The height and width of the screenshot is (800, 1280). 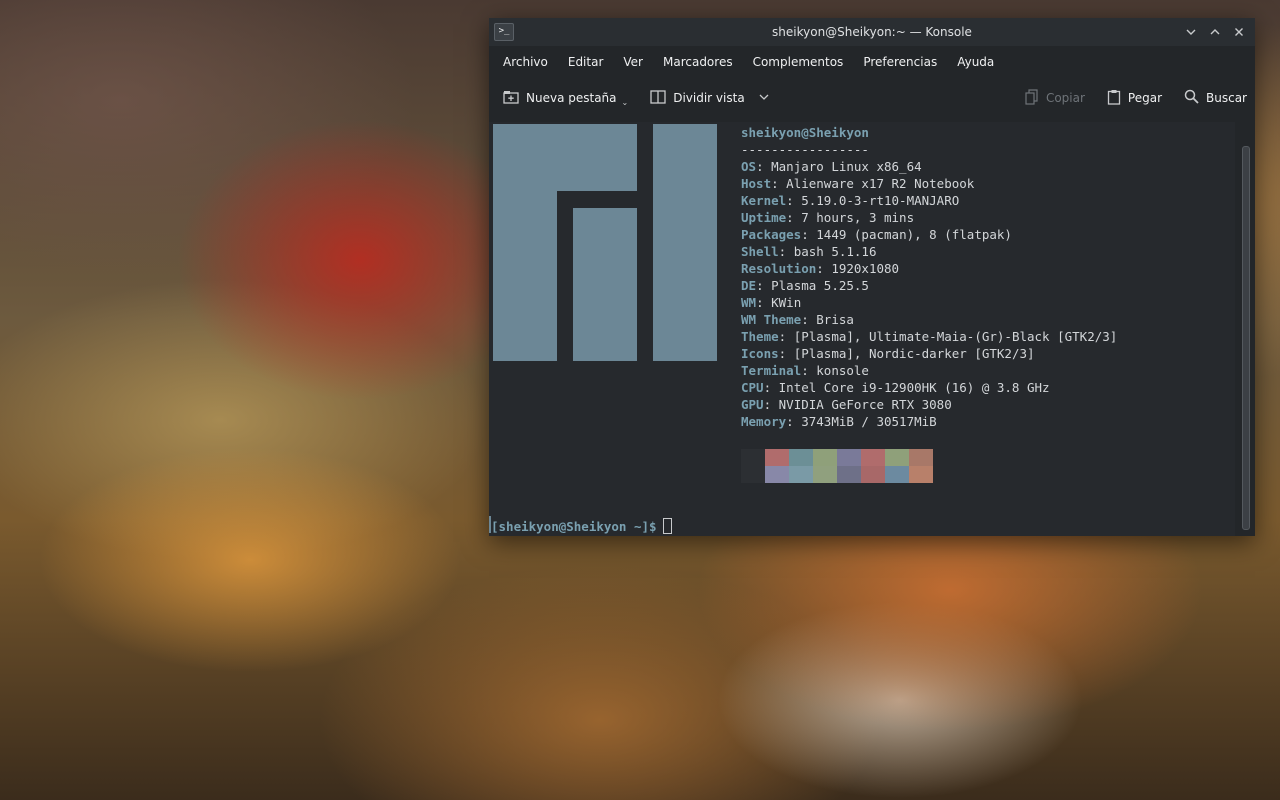 I want to click on info-value: NVIDIA GeForce RTX 3080, so click(x=865, y=404).